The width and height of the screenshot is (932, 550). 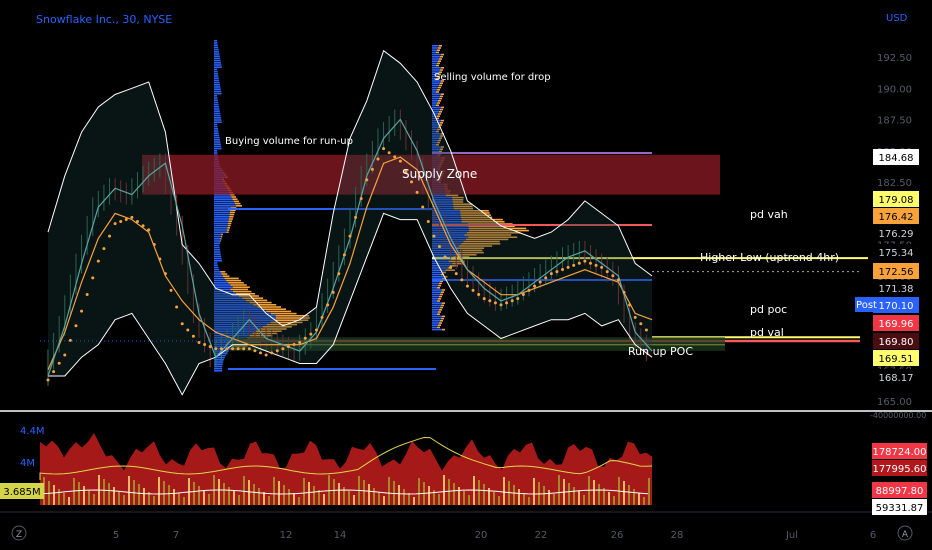 What do you see at coordinates (768, 309) in the screenshot?
I see `annotation-pd-poc: pd poc` at bounding box center [768, 309].